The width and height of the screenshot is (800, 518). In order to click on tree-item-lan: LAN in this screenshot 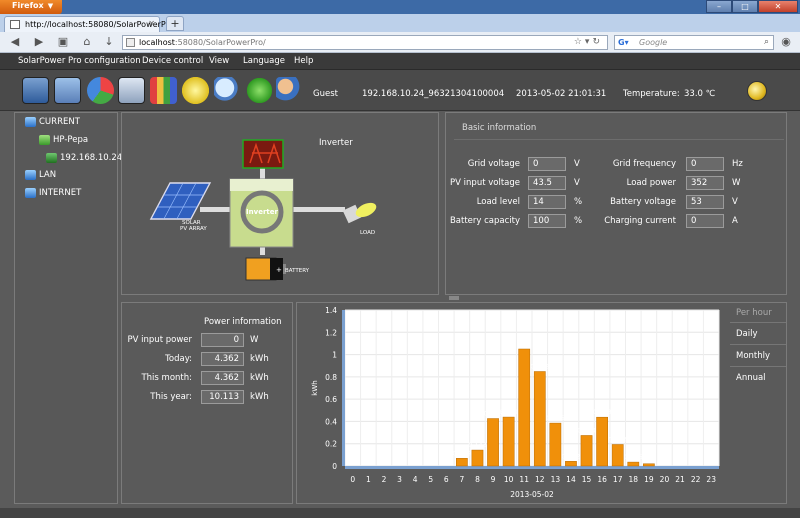, I will do `click(47, 175)`.